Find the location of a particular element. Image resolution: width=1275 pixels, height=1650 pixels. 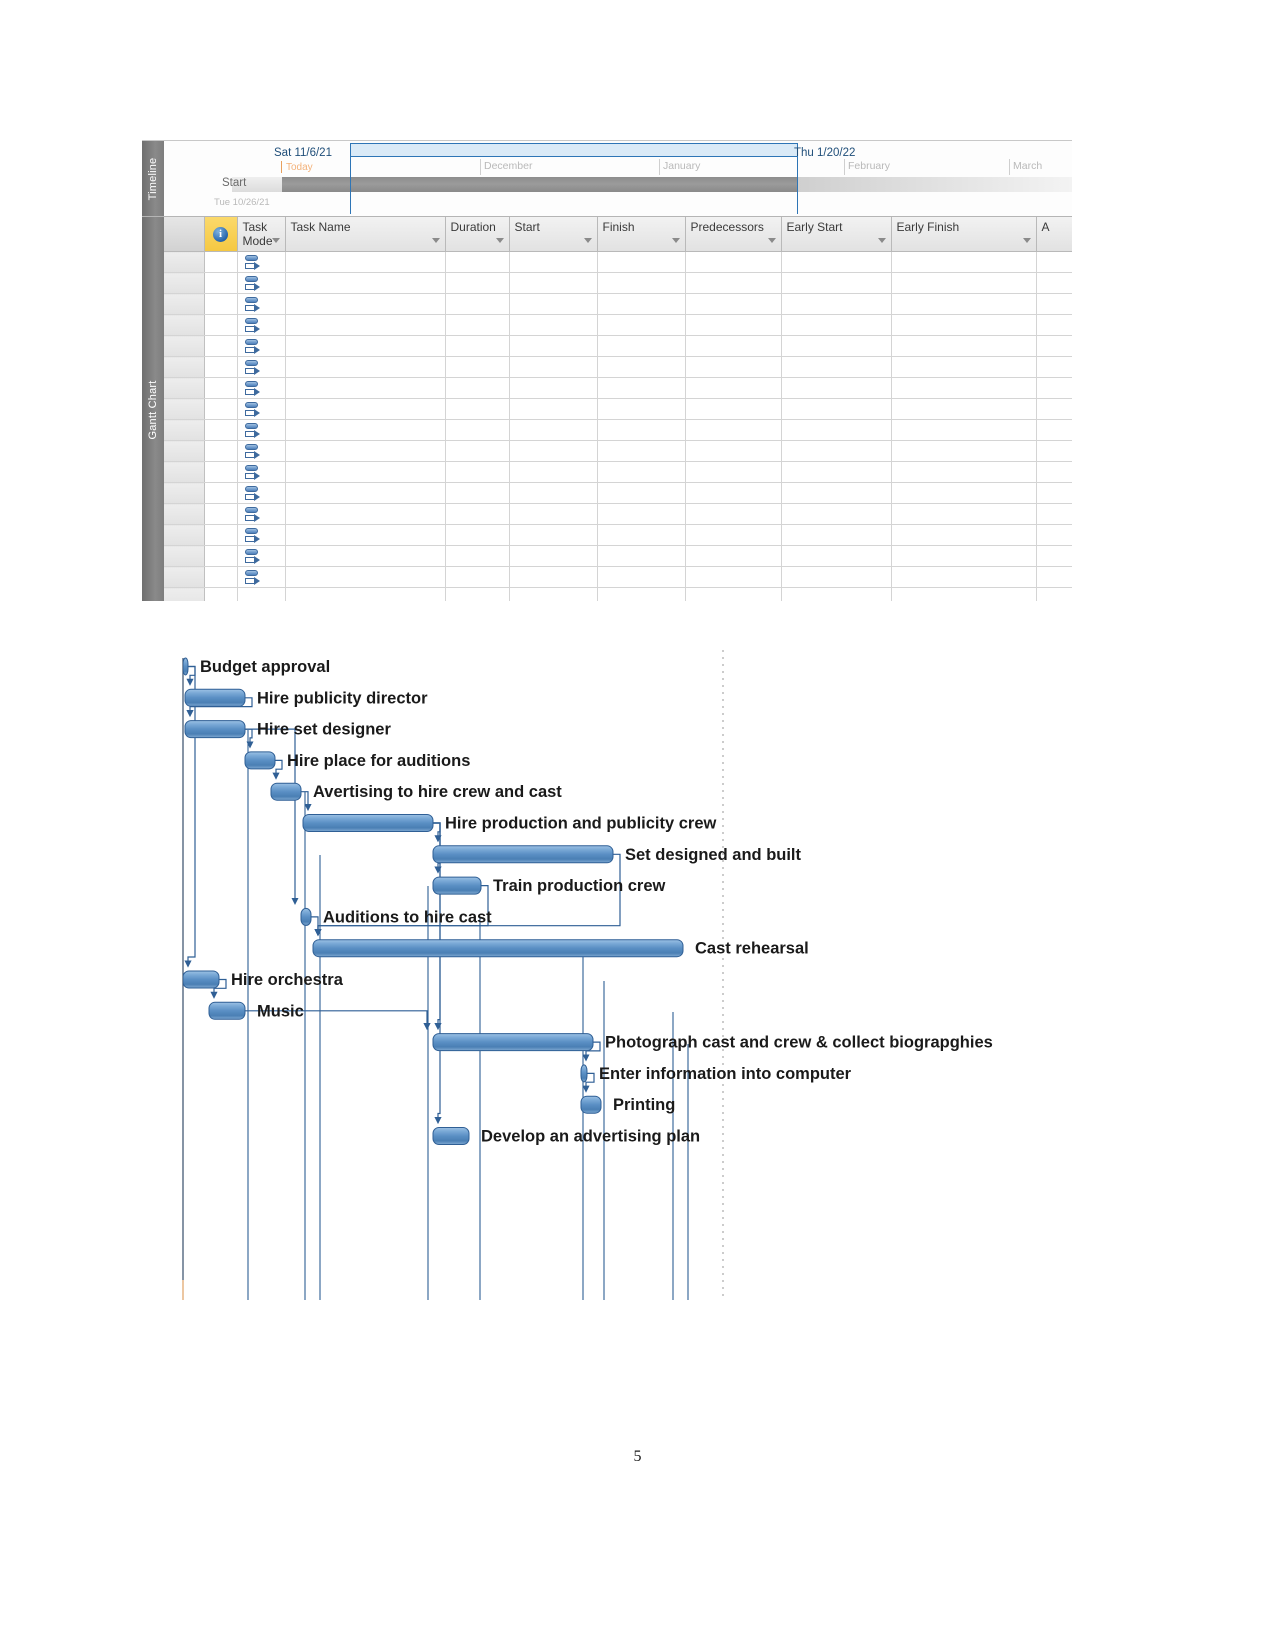

col-header-finish: Finish is located at coordinates (641, 234).